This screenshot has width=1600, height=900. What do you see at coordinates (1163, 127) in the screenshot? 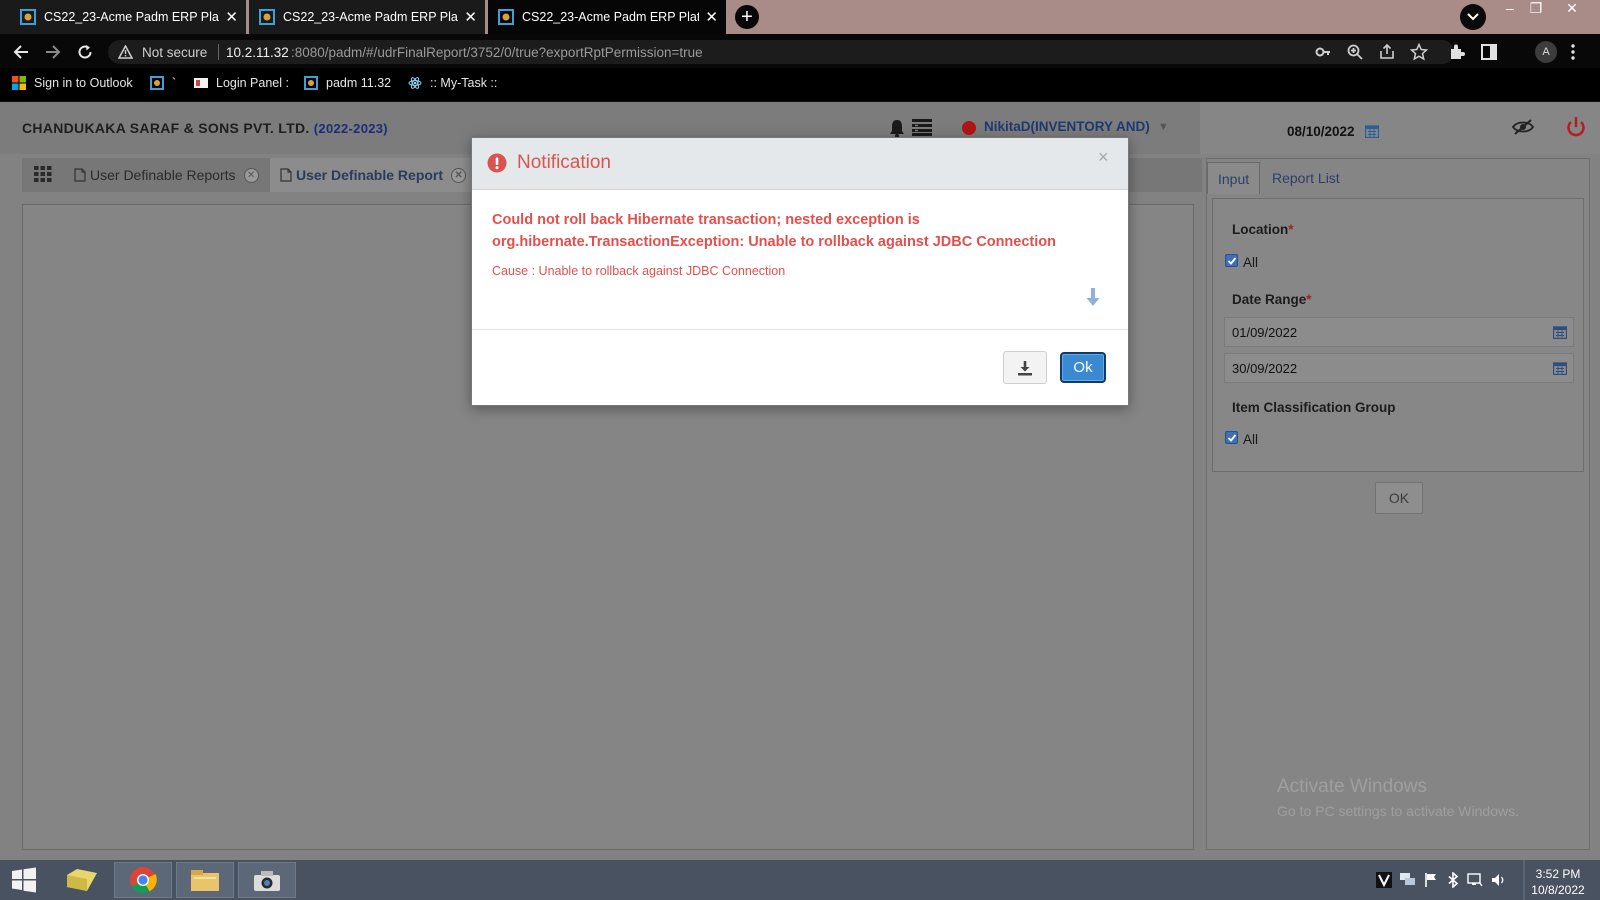
I see `caret-down-icon: ▼` at bounding box center [1163, 127].